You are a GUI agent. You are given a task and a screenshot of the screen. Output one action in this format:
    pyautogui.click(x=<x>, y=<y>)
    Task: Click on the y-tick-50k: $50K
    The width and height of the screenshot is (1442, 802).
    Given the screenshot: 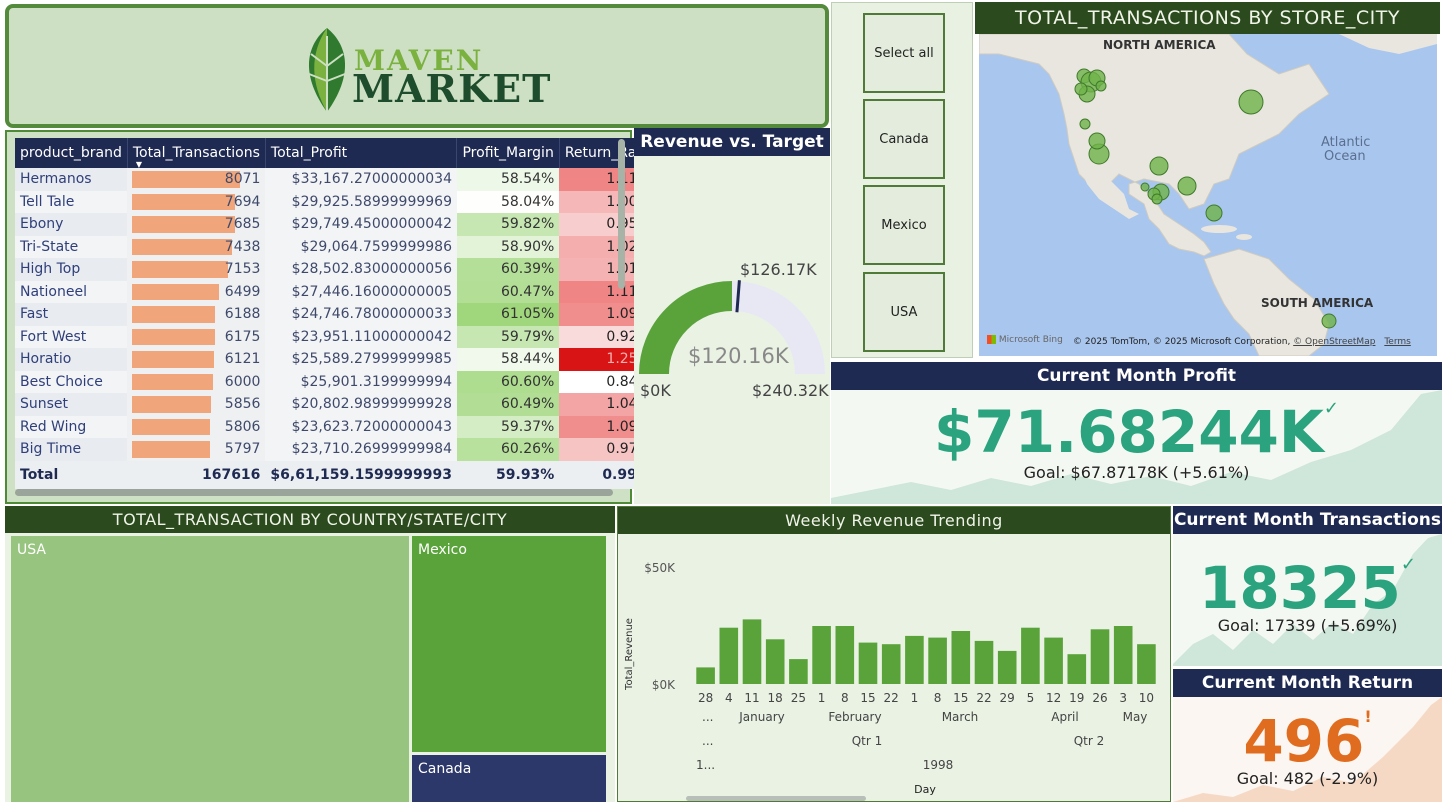 What is the action you would take?
    pyautogui.click(x=660, y=568)
    